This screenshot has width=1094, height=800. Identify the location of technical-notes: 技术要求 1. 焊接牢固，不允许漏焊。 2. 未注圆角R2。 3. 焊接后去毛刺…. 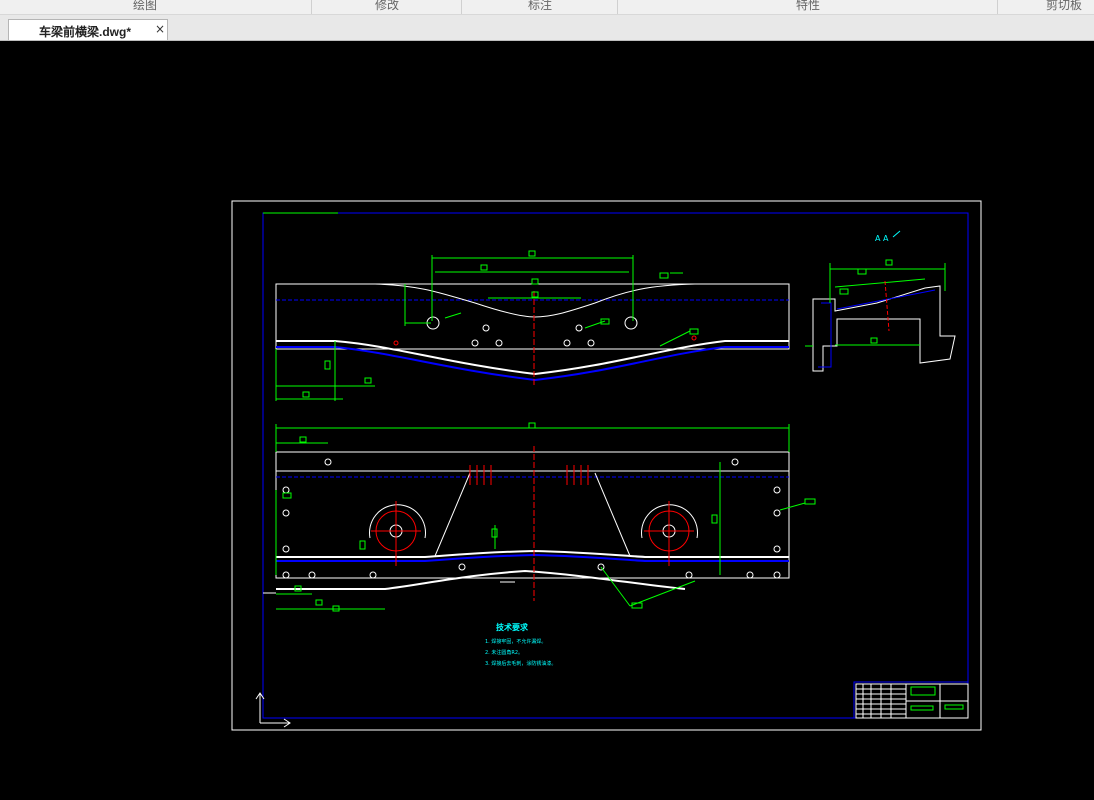
(520, 644).